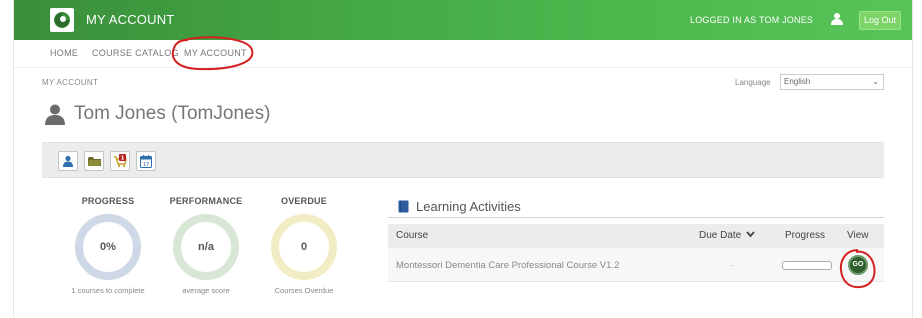 The height and width of the screenshot is (318, 922). What do you see at coordinates (64, 53) in the screenshot?
I see `nav-item-home: HOME` at bounding box center [64, 53].